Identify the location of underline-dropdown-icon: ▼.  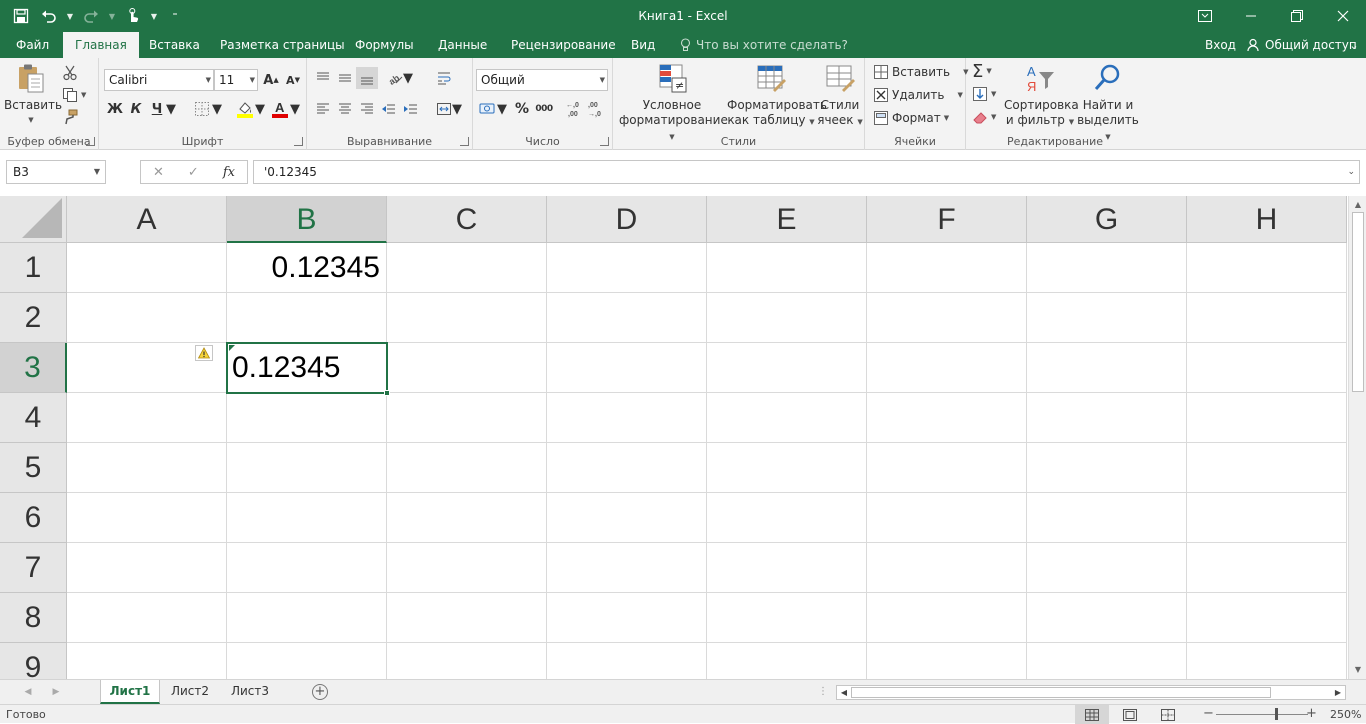
(171, 109).